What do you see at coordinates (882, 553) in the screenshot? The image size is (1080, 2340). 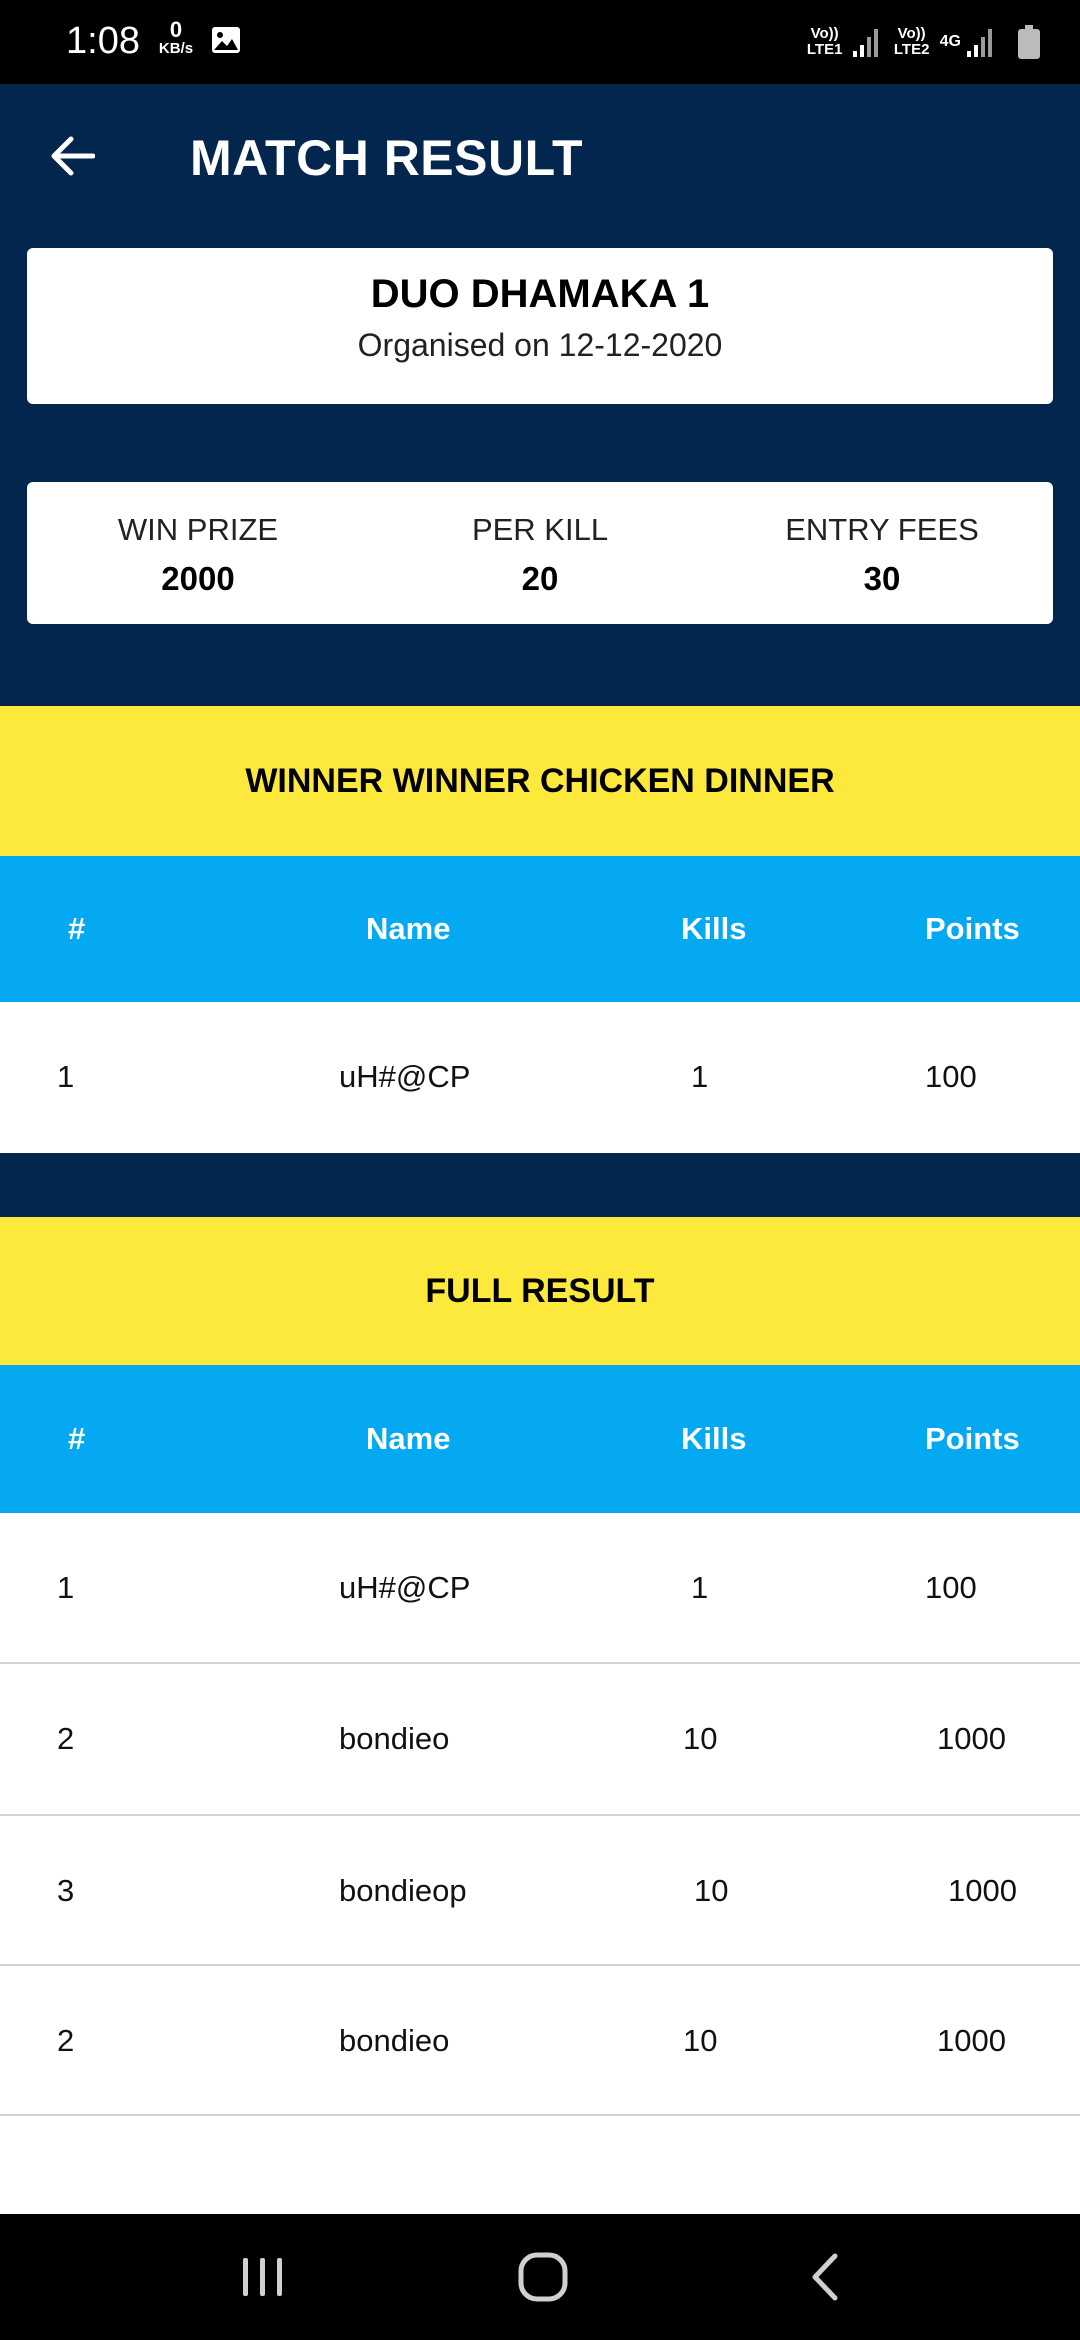 I see `entry-fees-stat: ENTRY FEES 30` at bounding box center [882, 553].